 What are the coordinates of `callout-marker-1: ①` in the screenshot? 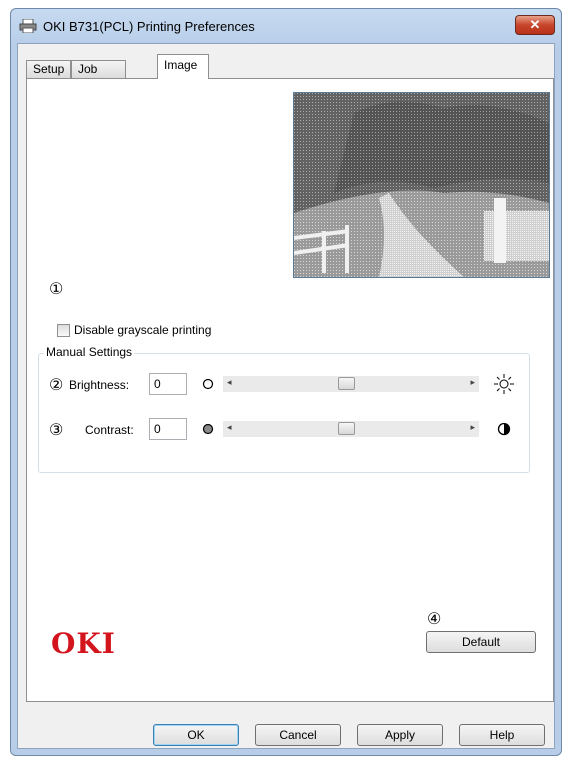 It's located at (56, 289).